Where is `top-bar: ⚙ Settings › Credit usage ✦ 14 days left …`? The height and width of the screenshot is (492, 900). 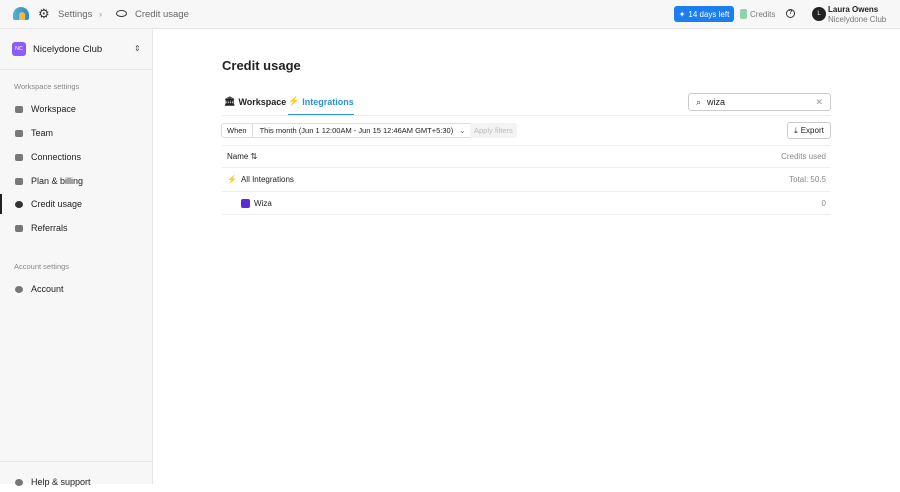 top-bar: ⚙ Settings › Credit usage ✦ 14 days left … is located at coordinates (450, 14).